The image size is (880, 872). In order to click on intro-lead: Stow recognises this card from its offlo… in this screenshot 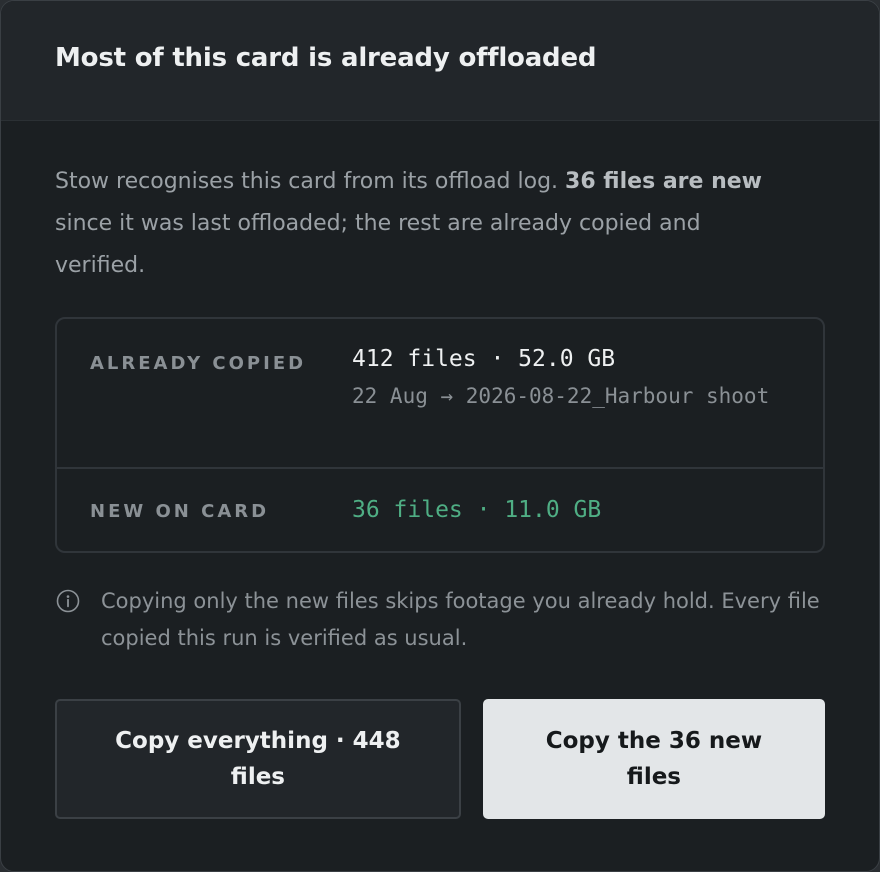, I will do `click(310, 181)`.